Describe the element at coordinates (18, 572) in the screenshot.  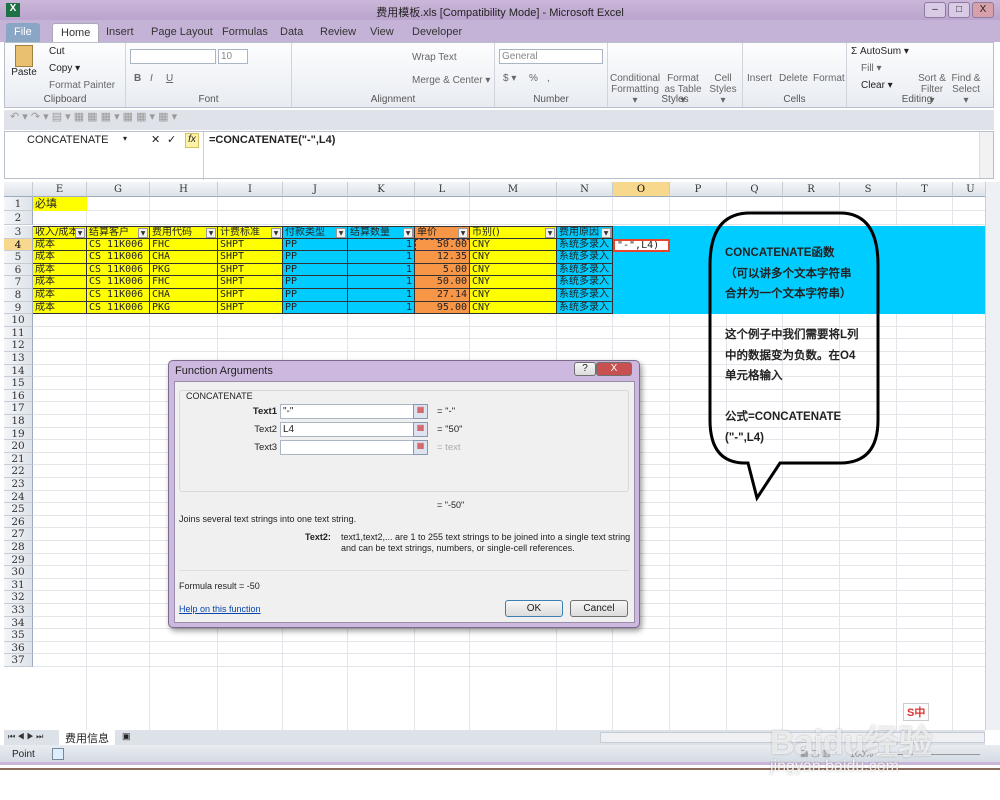
I see `row-header-30: 30` at that location.